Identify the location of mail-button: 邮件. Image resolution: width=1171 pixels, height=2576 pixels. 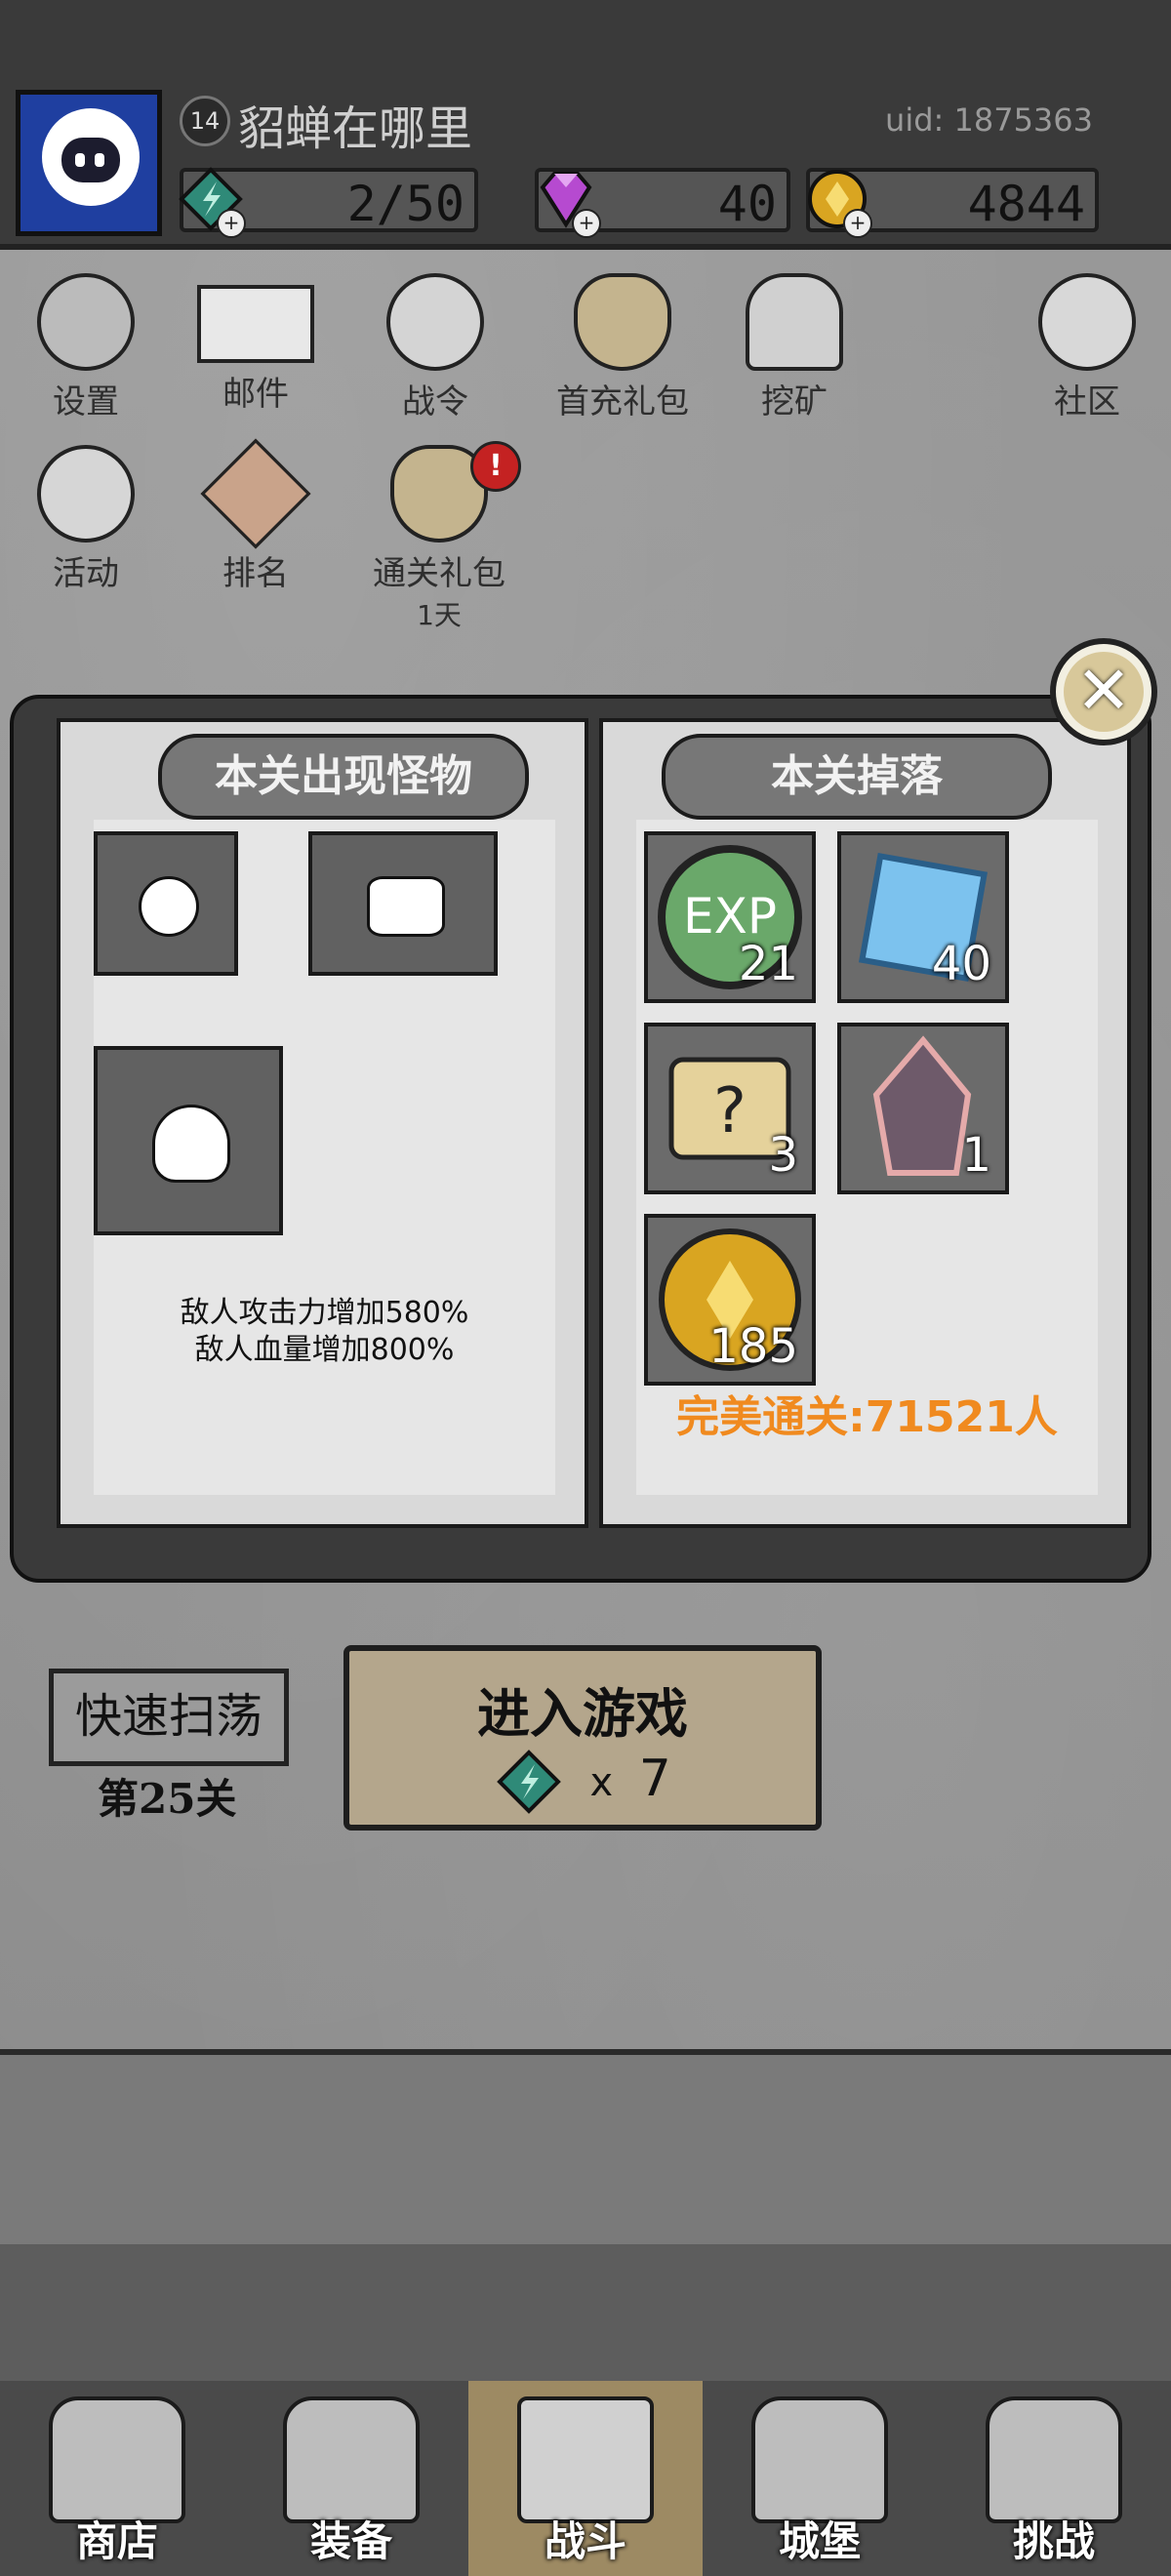
(255, 351).